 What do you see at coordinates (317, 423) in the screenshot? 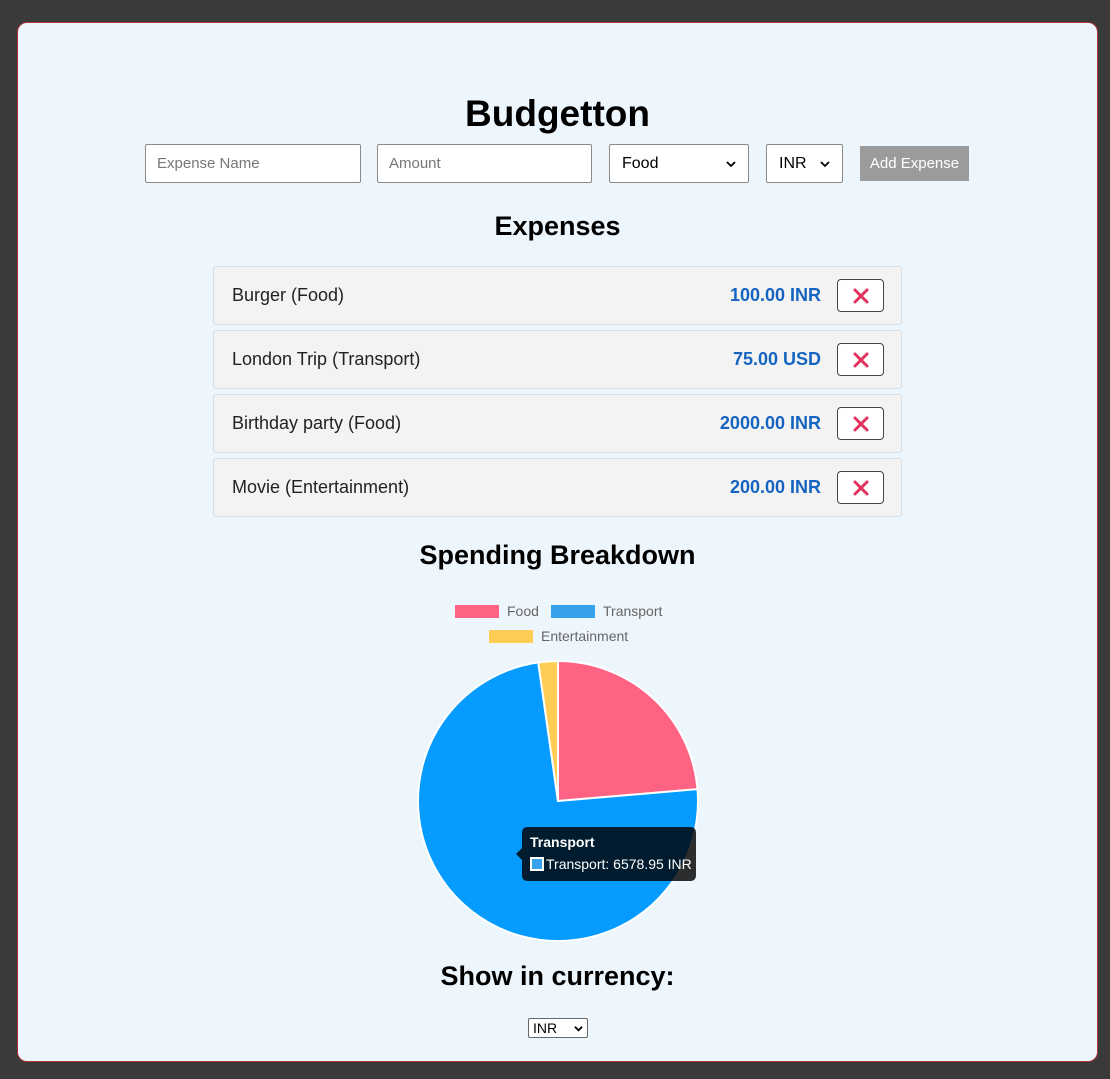
I see `expense-name: Birthday party (Food)` at bounding box center [317, 423].